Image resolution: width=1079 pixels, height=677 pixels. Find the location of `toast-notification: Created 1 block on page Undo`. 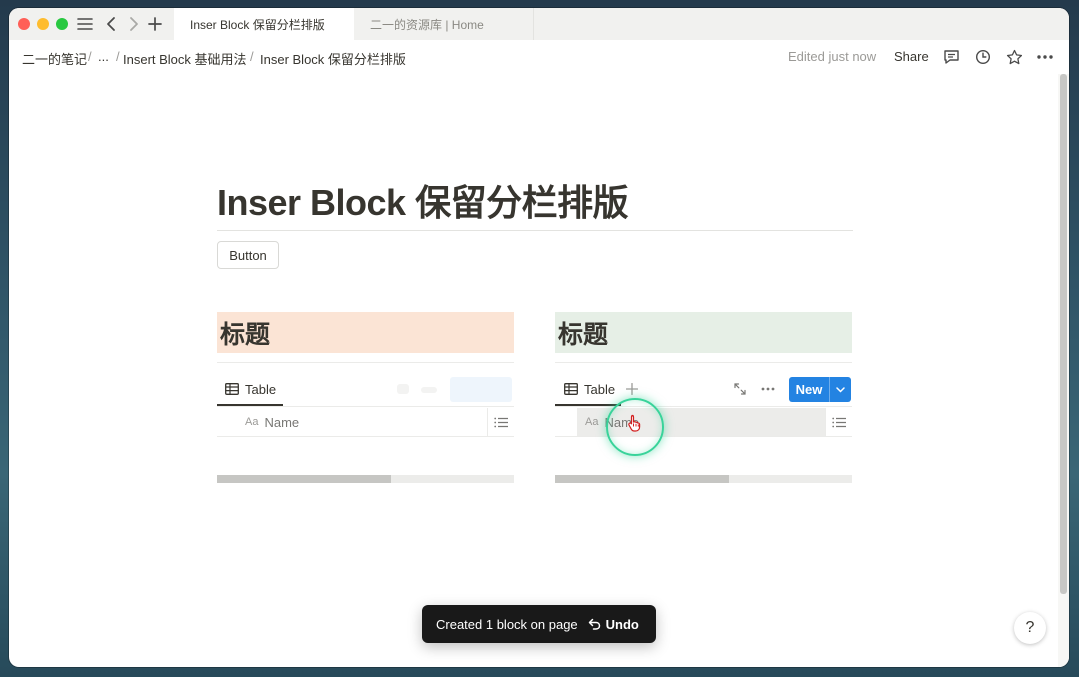

toast-notification: Created 1 block on page Undo is located at coordinates (539, 624).